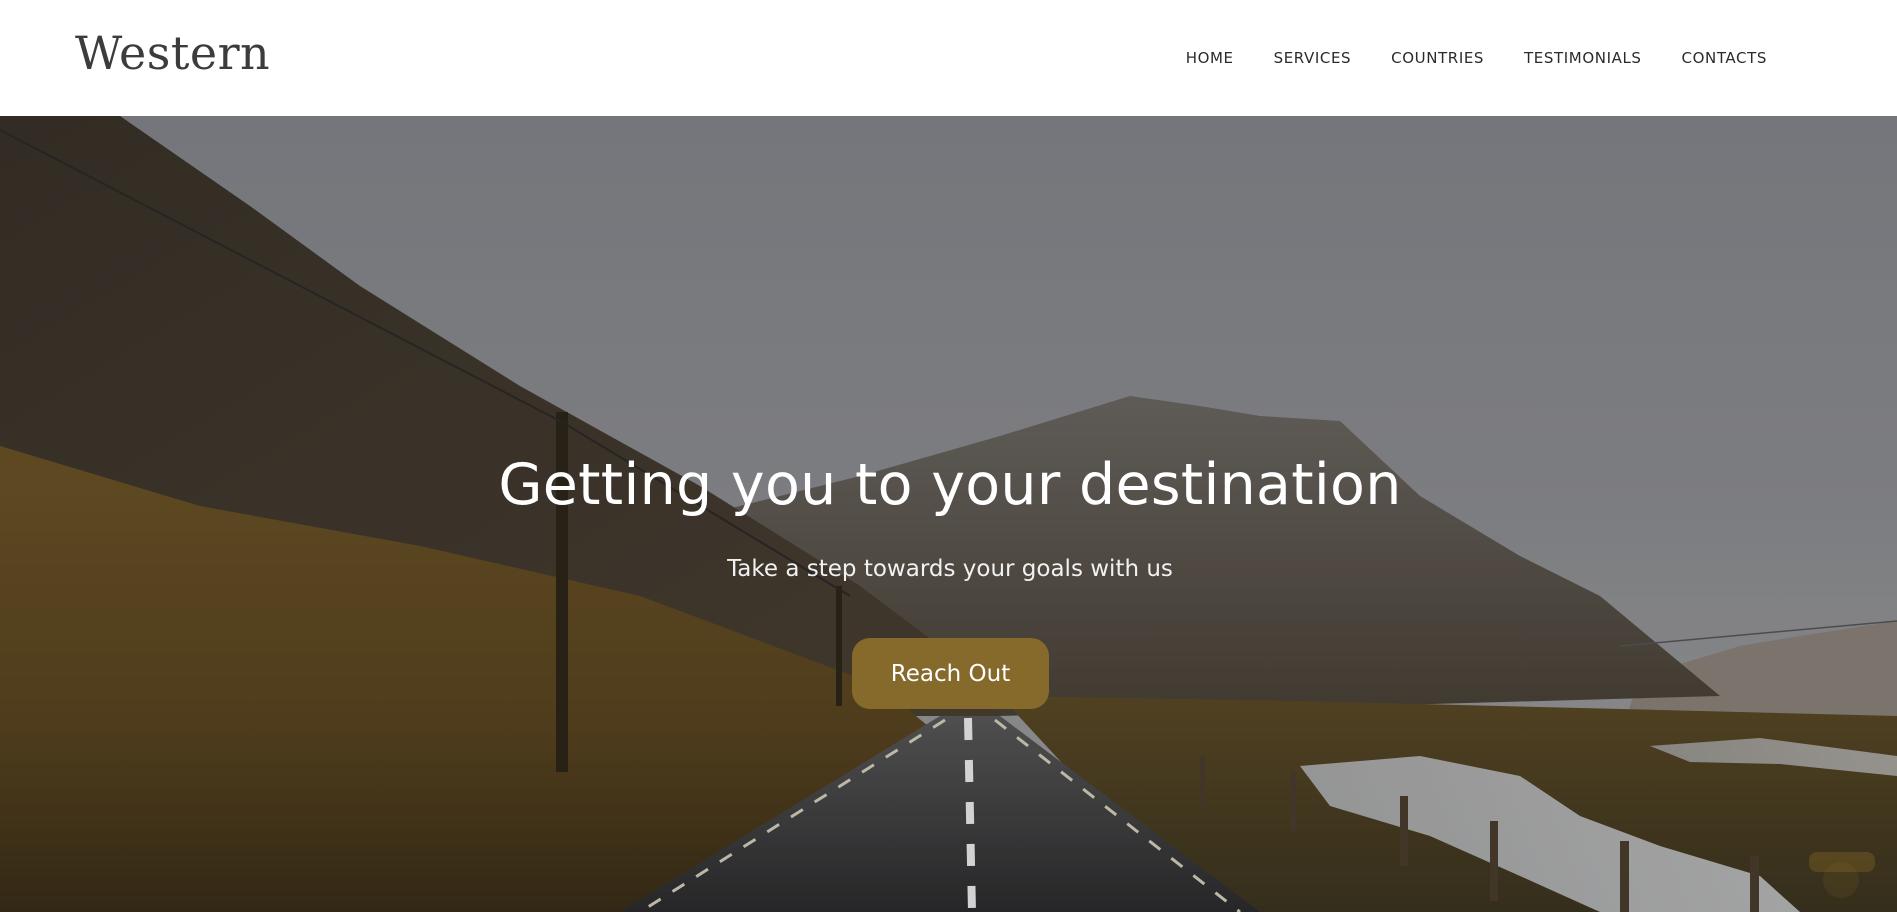 The height and width of the screenshot is (912, 1897). Describe the element at coordinates (1313, 58) in the screenshot. I see `nav-item-services: SERVICES` at that location.